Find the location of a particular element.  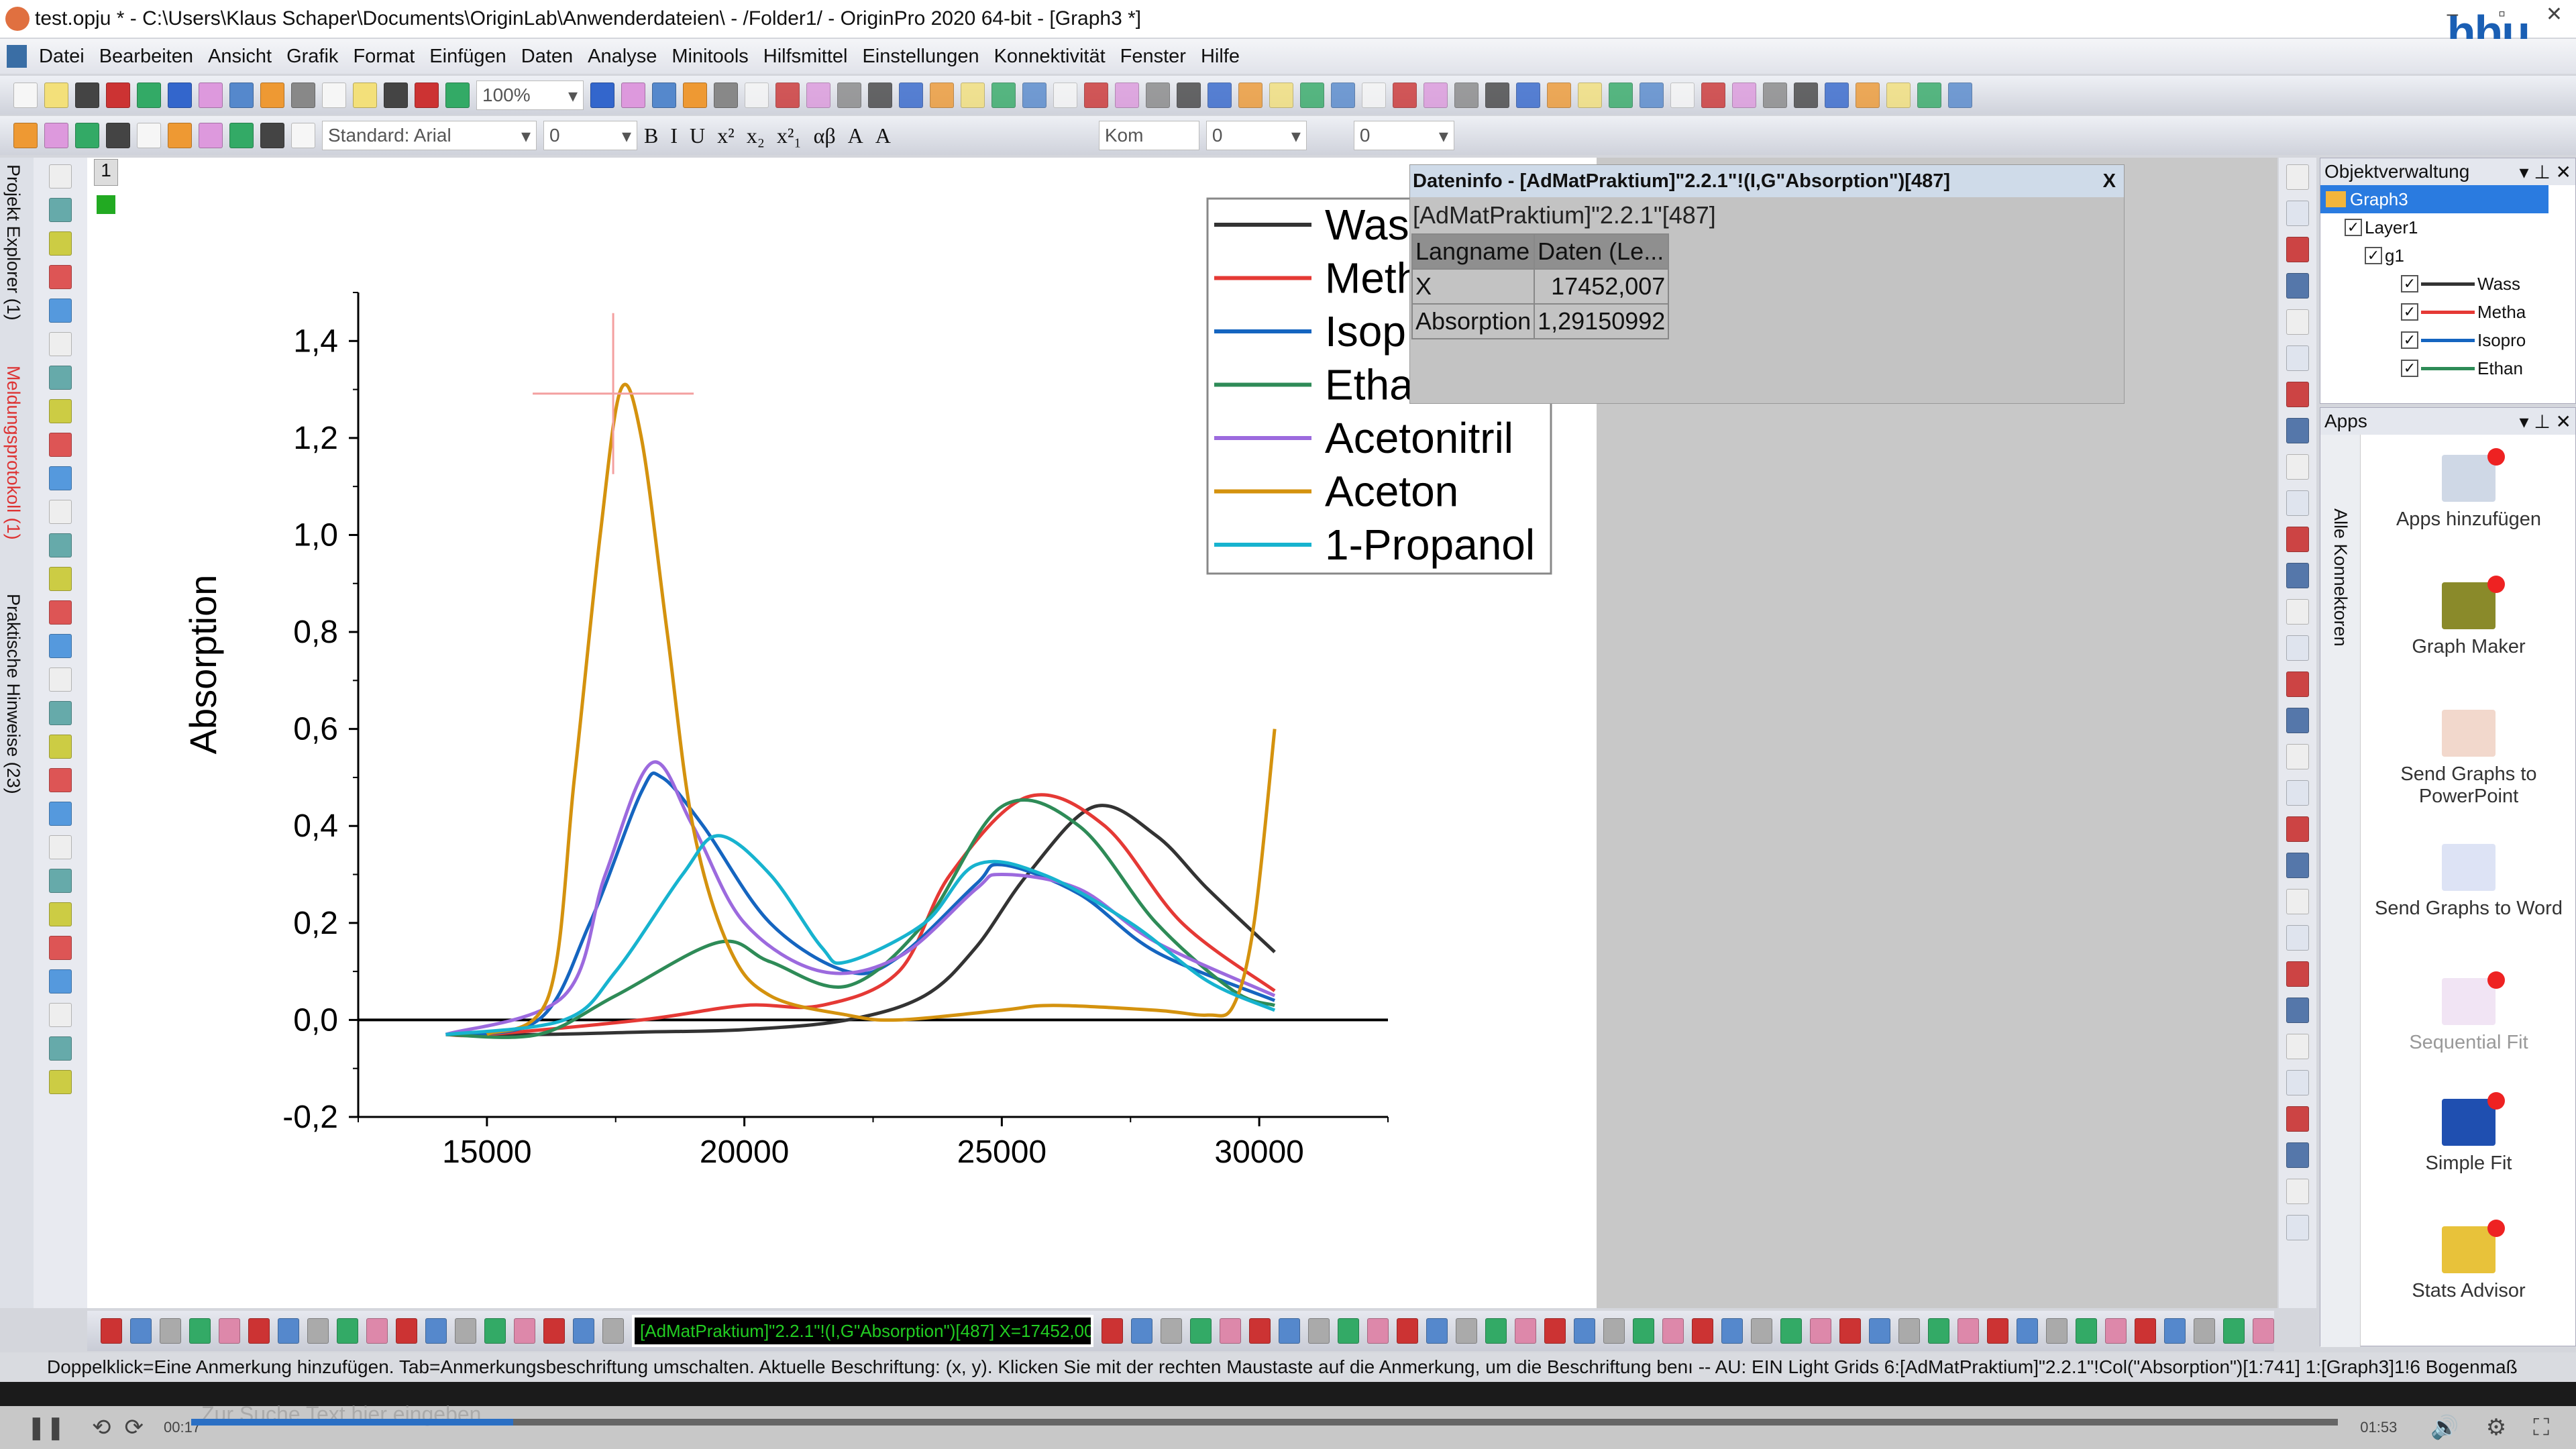

merge-icon is located at coordinates (602, 95).